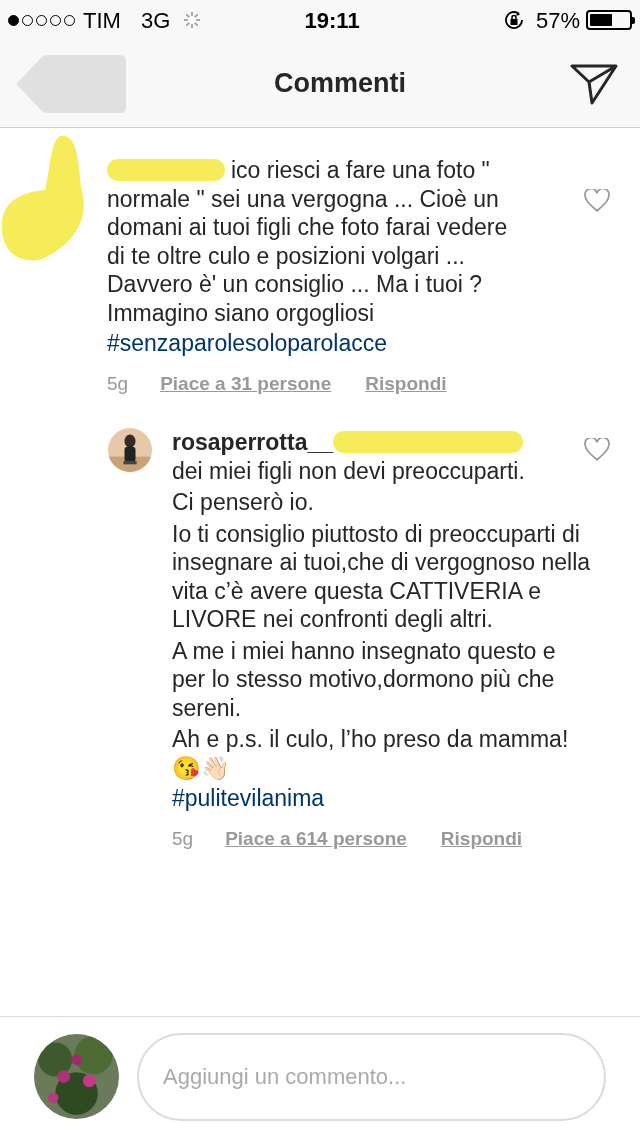  I want to click on username: rosaperrotta__, so click(253, 442).